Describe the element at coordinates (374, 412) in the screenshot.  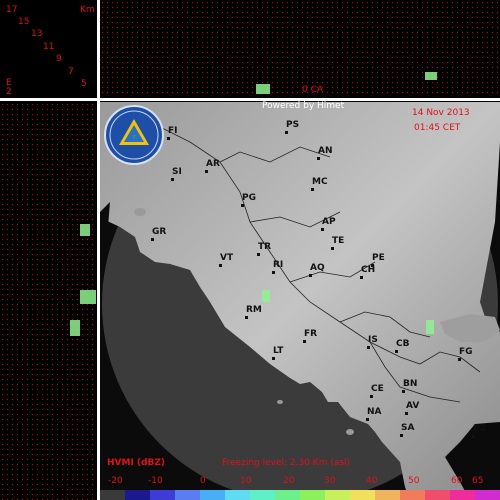
I see `city-label: NA` at that location.